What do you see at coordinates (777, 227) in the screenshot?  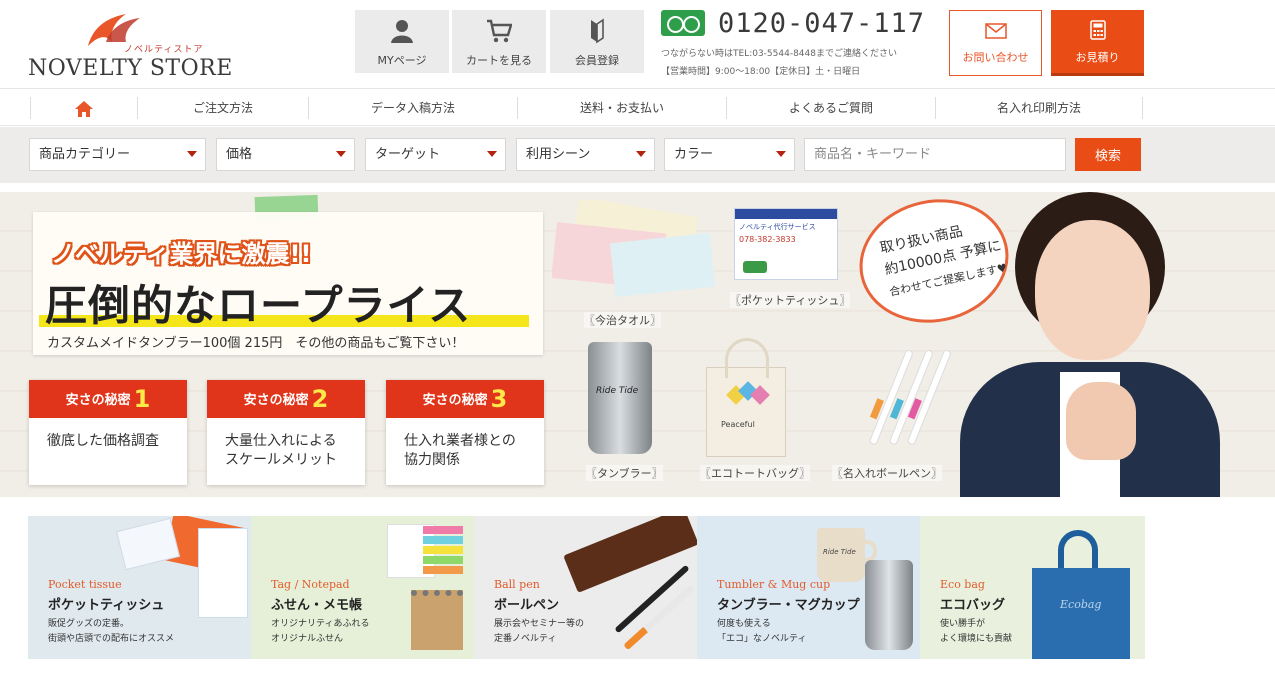 I see `tissue-brand: ノベルティ代行サービス` at bounding box center [777, 227].